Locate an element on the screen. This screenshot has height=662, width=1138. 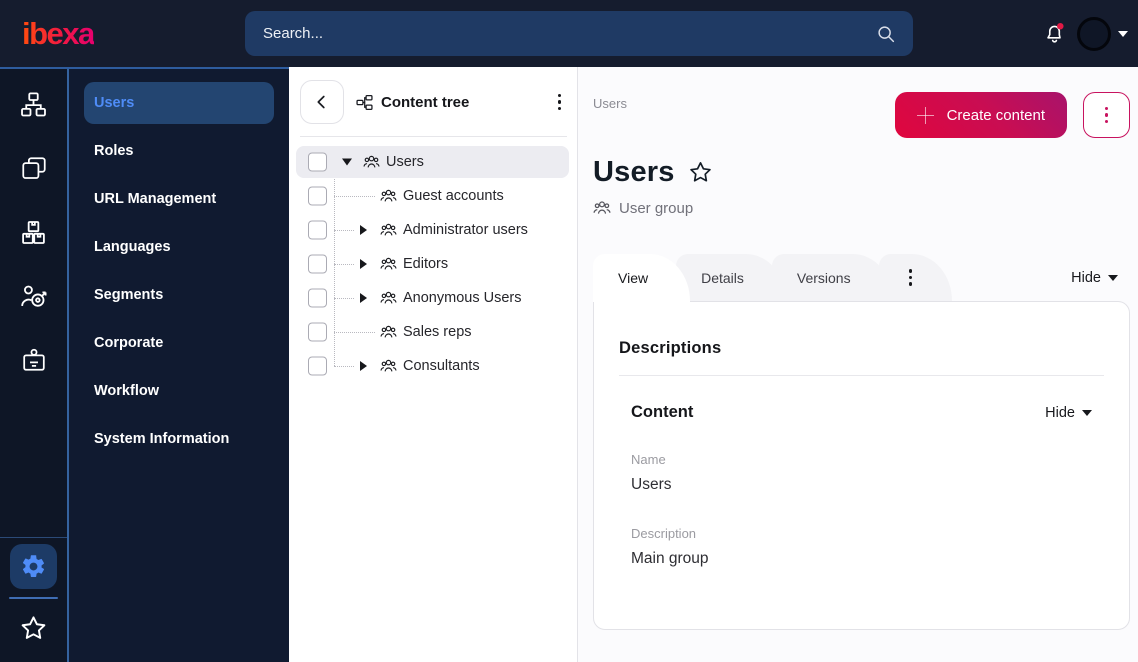
menu-item-workflow: Workflow is located at coordinates (179, 391).